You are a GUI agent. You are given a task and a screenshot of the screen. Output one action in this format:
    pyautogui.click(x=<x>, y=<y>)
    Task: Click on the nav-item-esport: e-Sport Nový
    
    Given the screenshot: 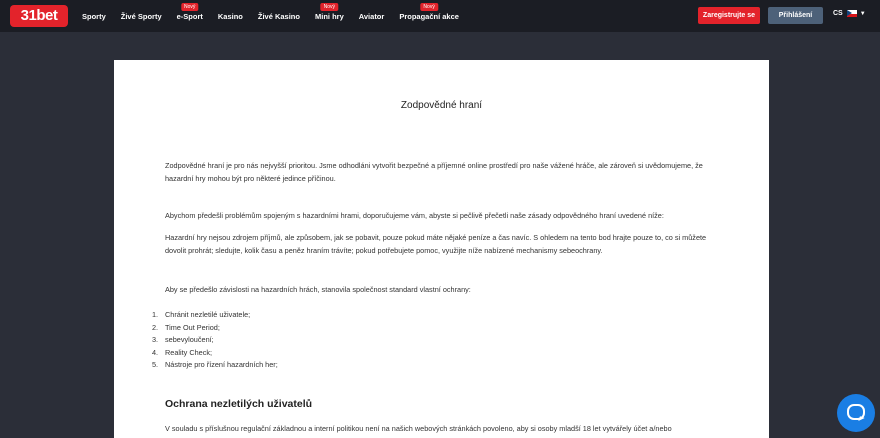 What is the action you would take?
    pyautogui.click(x=190, y=11)
    